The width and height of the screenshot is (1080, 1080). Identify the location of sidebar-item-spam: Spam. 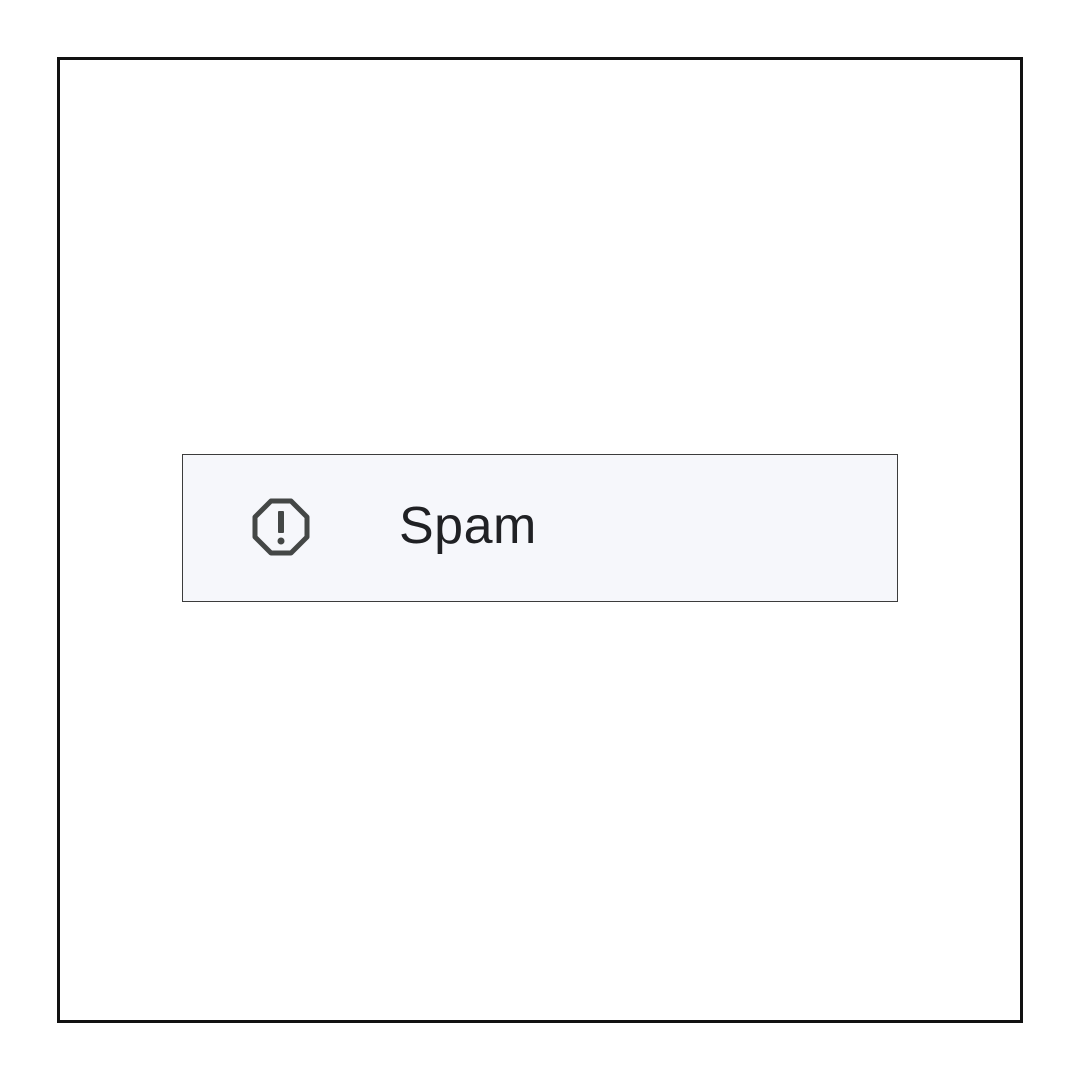
(540, 528).